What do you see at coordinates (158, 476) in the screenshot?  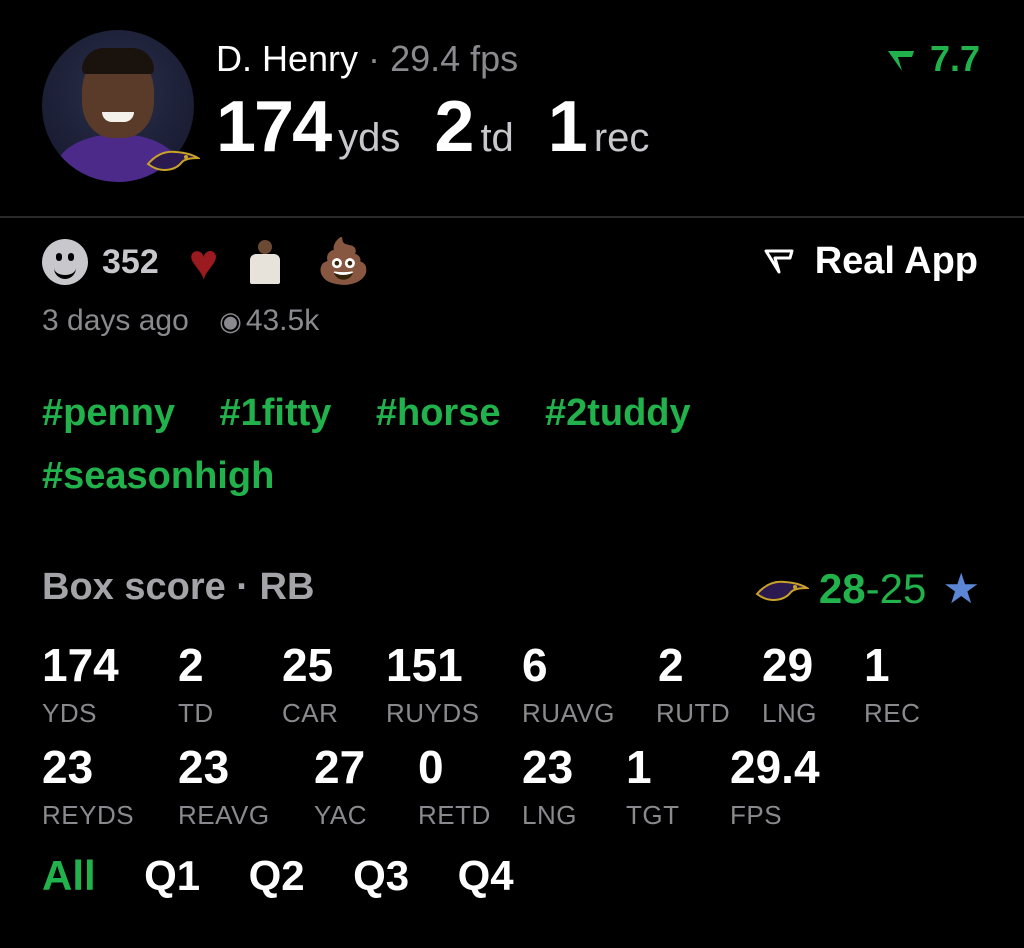 I see `hashtag: #seasonhigh` at bounding box center [158, 476].